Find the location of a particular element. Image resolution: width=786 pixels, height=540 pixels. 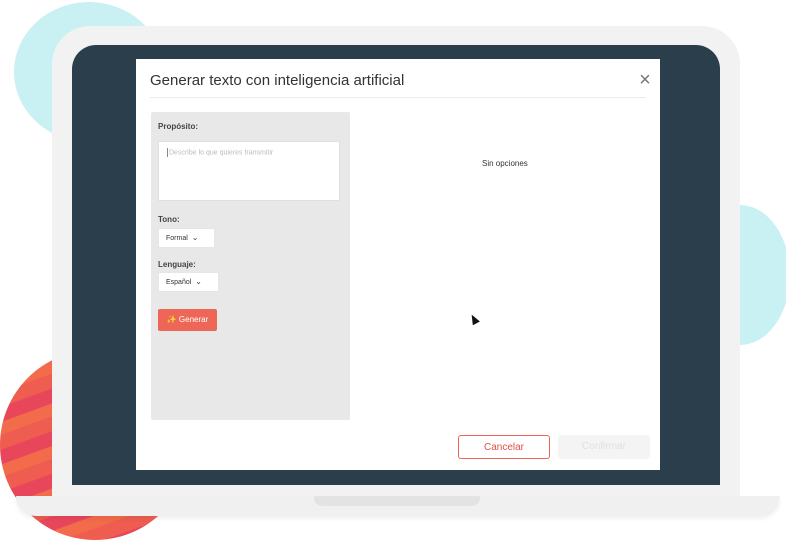

laptop-notch is located at coordinates (397, 501).